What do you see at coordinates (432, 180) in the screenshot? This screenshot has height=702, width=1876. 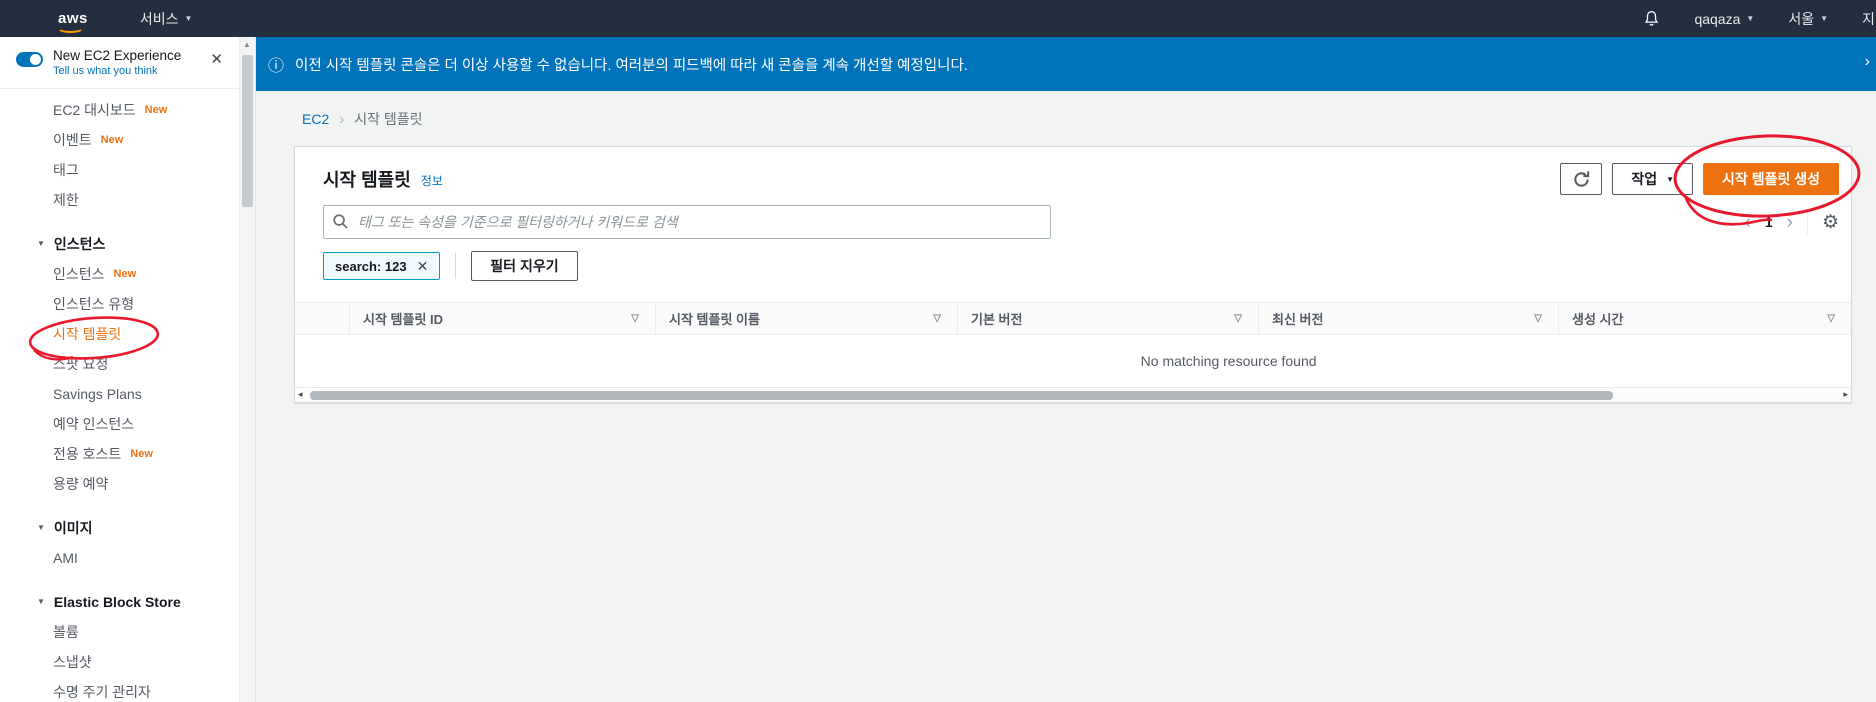 I see `info-link: 정보` at bounding box center [432, 180].